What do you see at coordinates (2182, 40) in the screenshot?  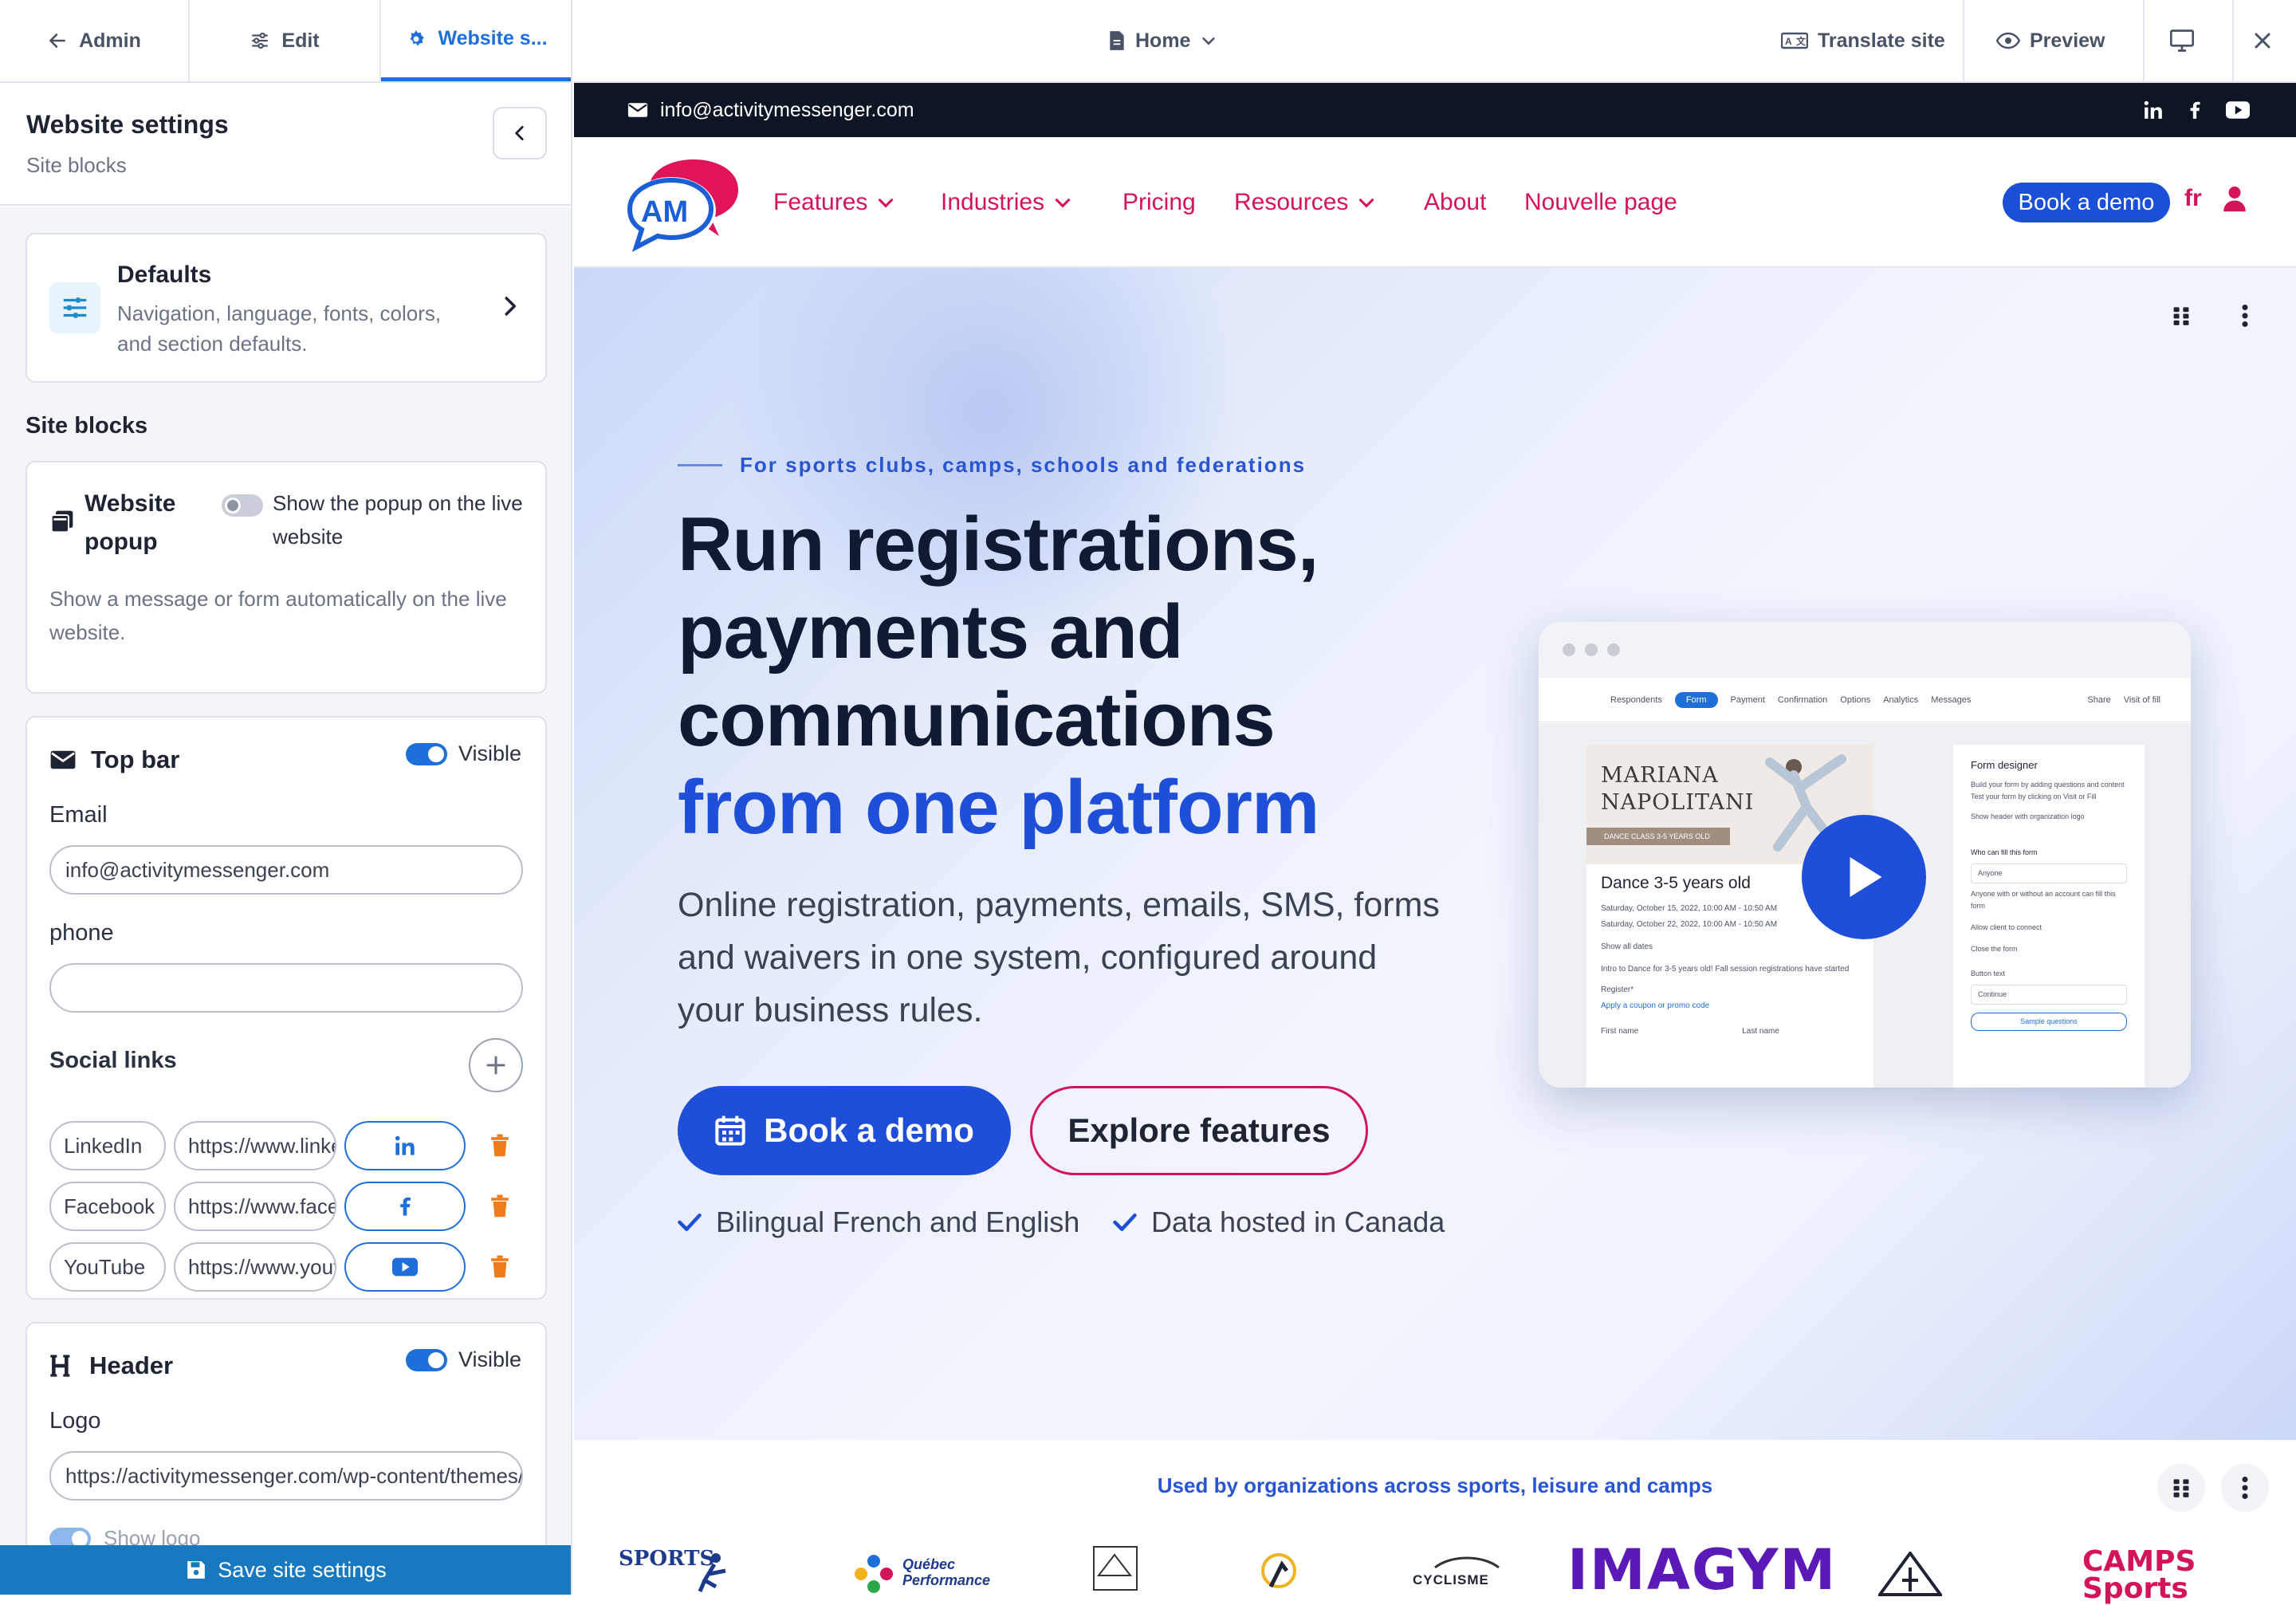 I see `device-desktop-button` at bounding box center [2182, 40].